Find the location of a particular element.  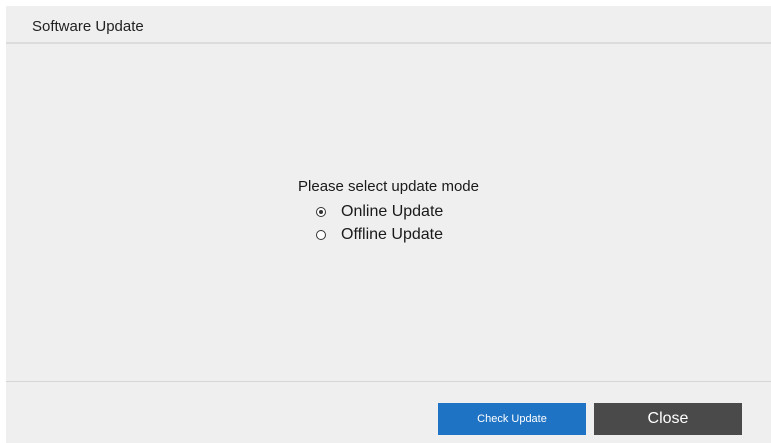

online-update-radio is located at coordinates (321, 212).